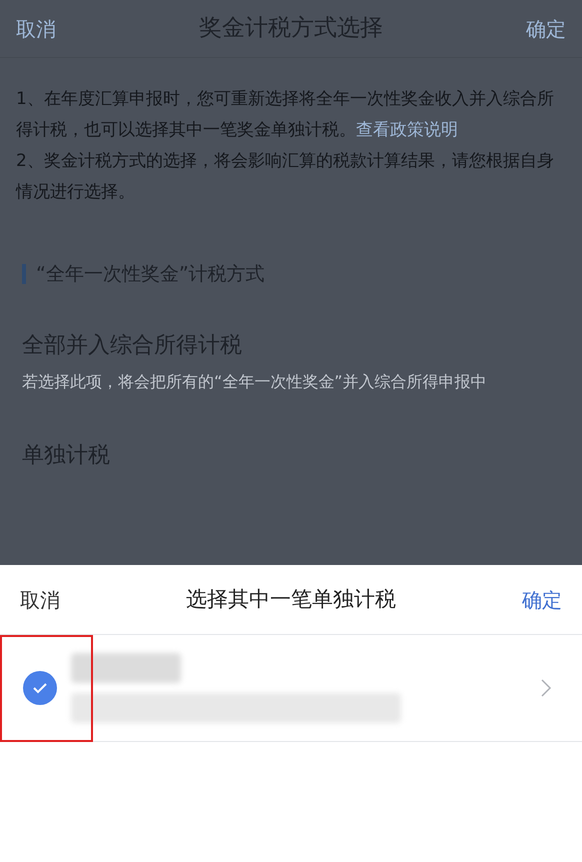 The image size is (582, 862). What do you see at coordinates (285, 115) in the screenshot?
I see `instruction-text: 1、在年度汇算申报时，您可重新选择将全年一次性奖金收入并入综合所得计税，也可以选择其中一笔奖金单独计税。查看政策说明` at bounding box center [285, 115].